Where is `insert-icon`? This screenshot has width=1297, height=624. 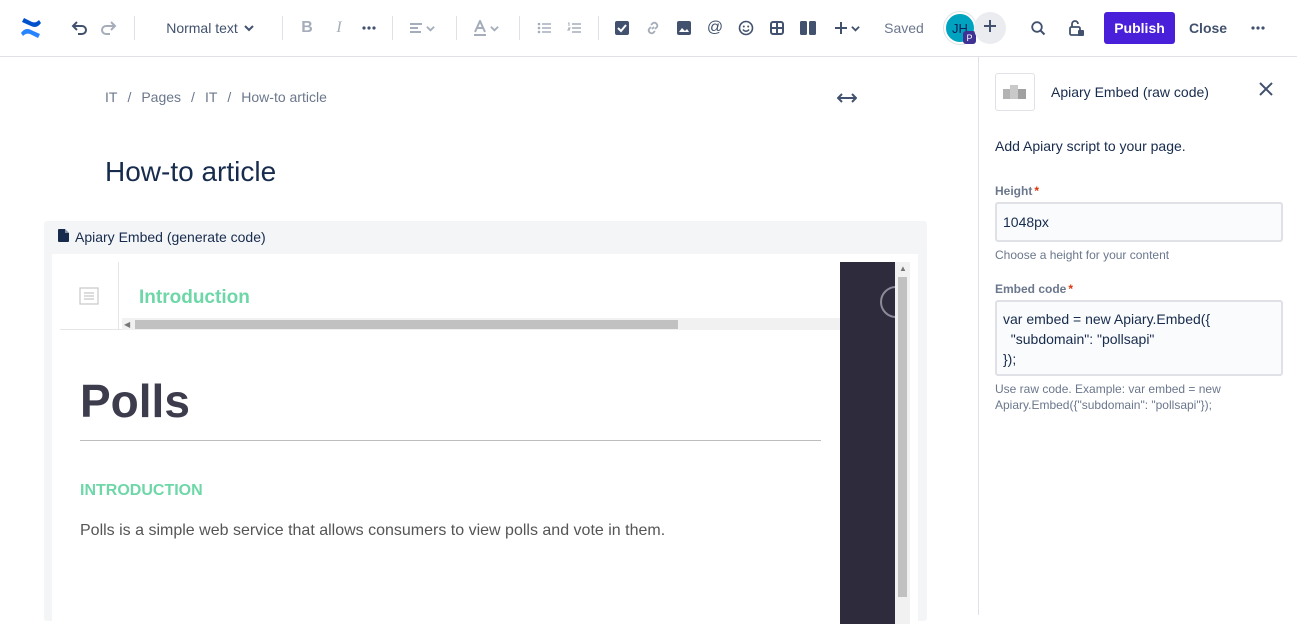 insert-icon is located at coordinates (847, 28).